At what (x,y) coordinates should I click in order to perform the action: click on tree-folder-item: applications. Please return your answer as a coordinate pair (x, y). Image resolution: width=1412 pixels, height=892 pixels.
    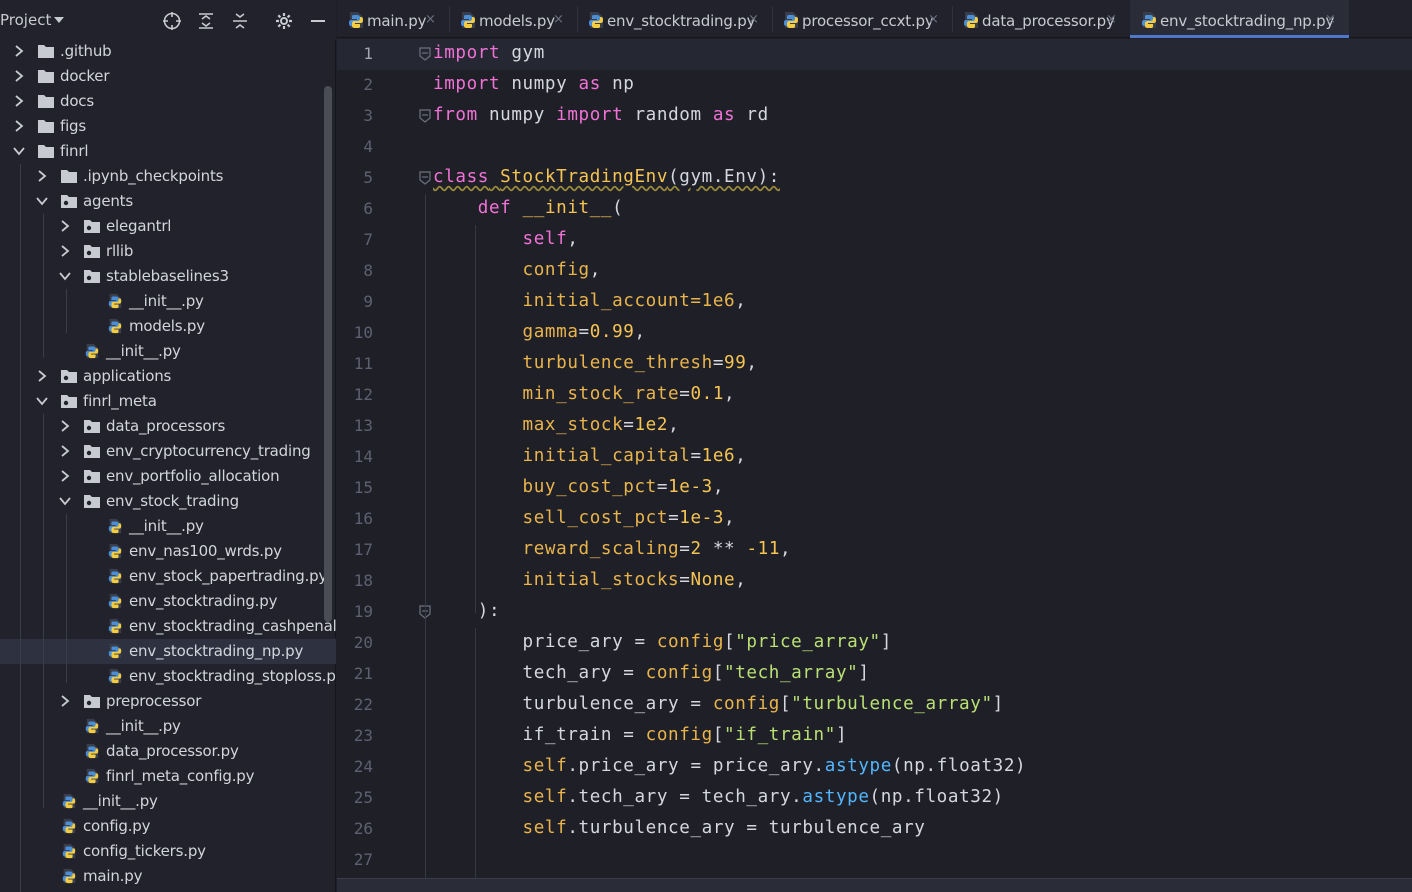
    Looking at the image, I should click on (168, 376).